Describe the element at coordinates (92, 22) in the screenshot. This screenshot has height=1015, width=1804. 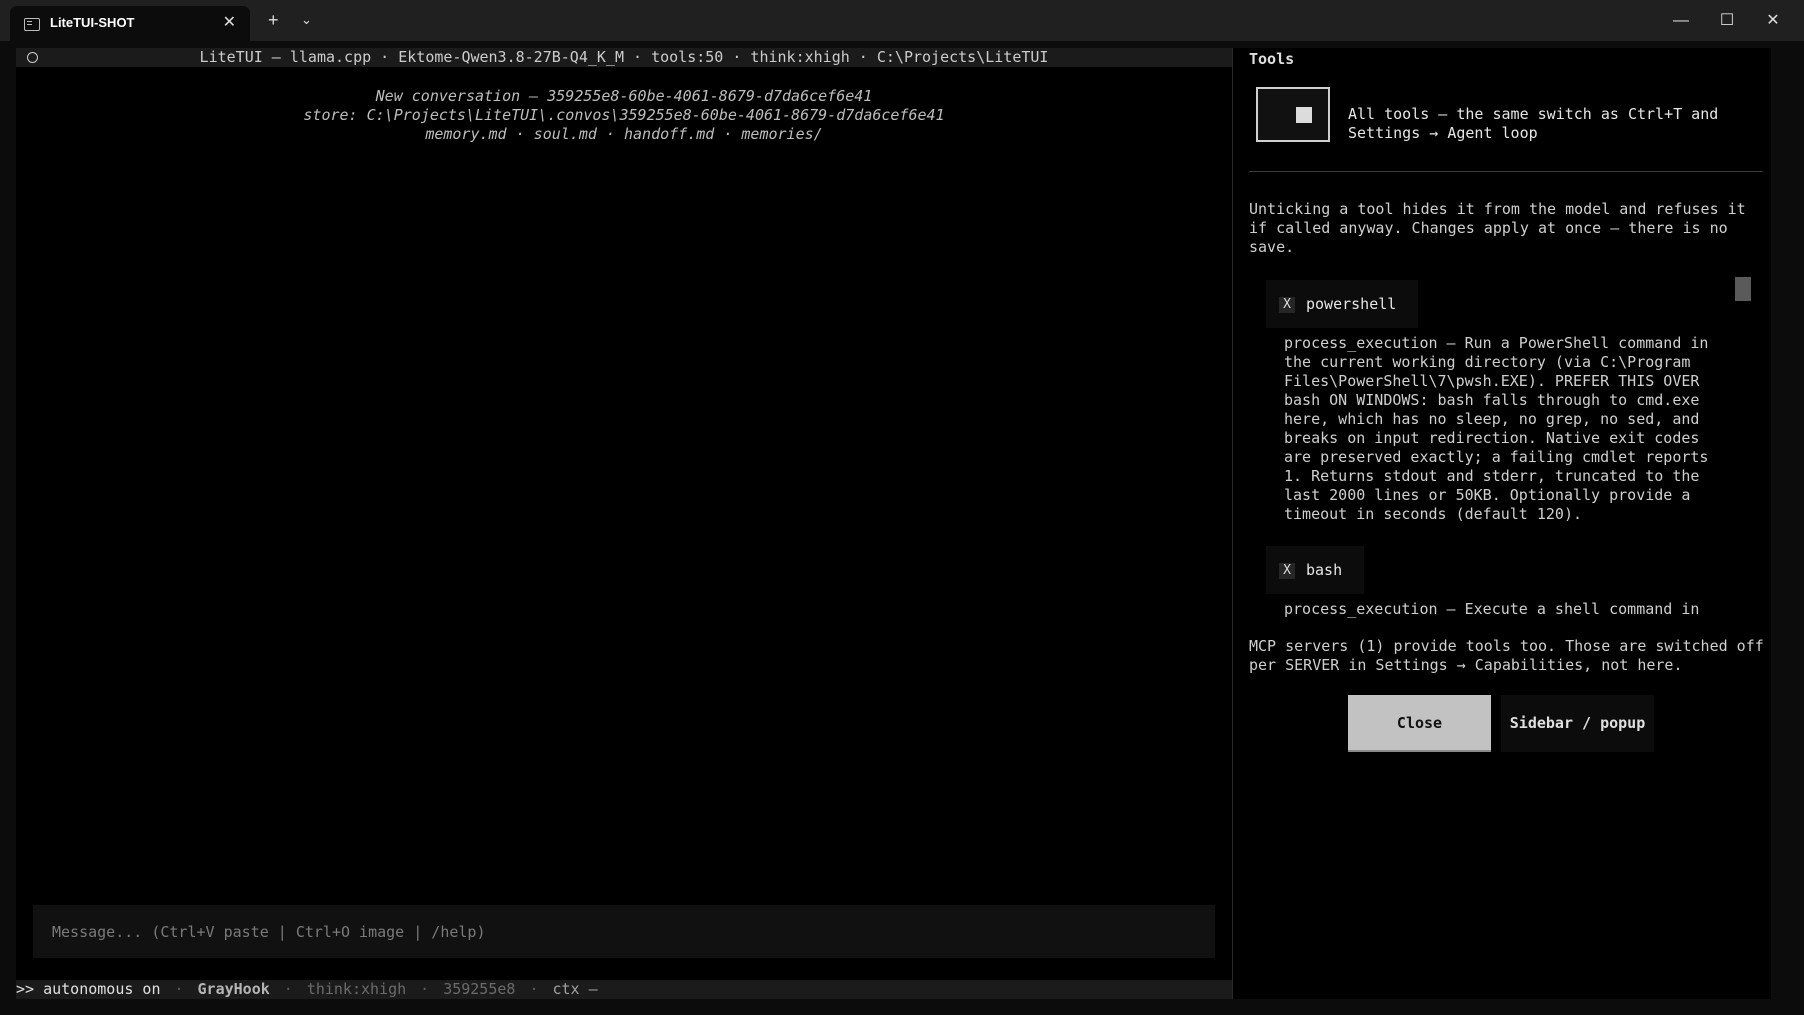
I see `tab-title: LiteTUI-SHOT` at that location.